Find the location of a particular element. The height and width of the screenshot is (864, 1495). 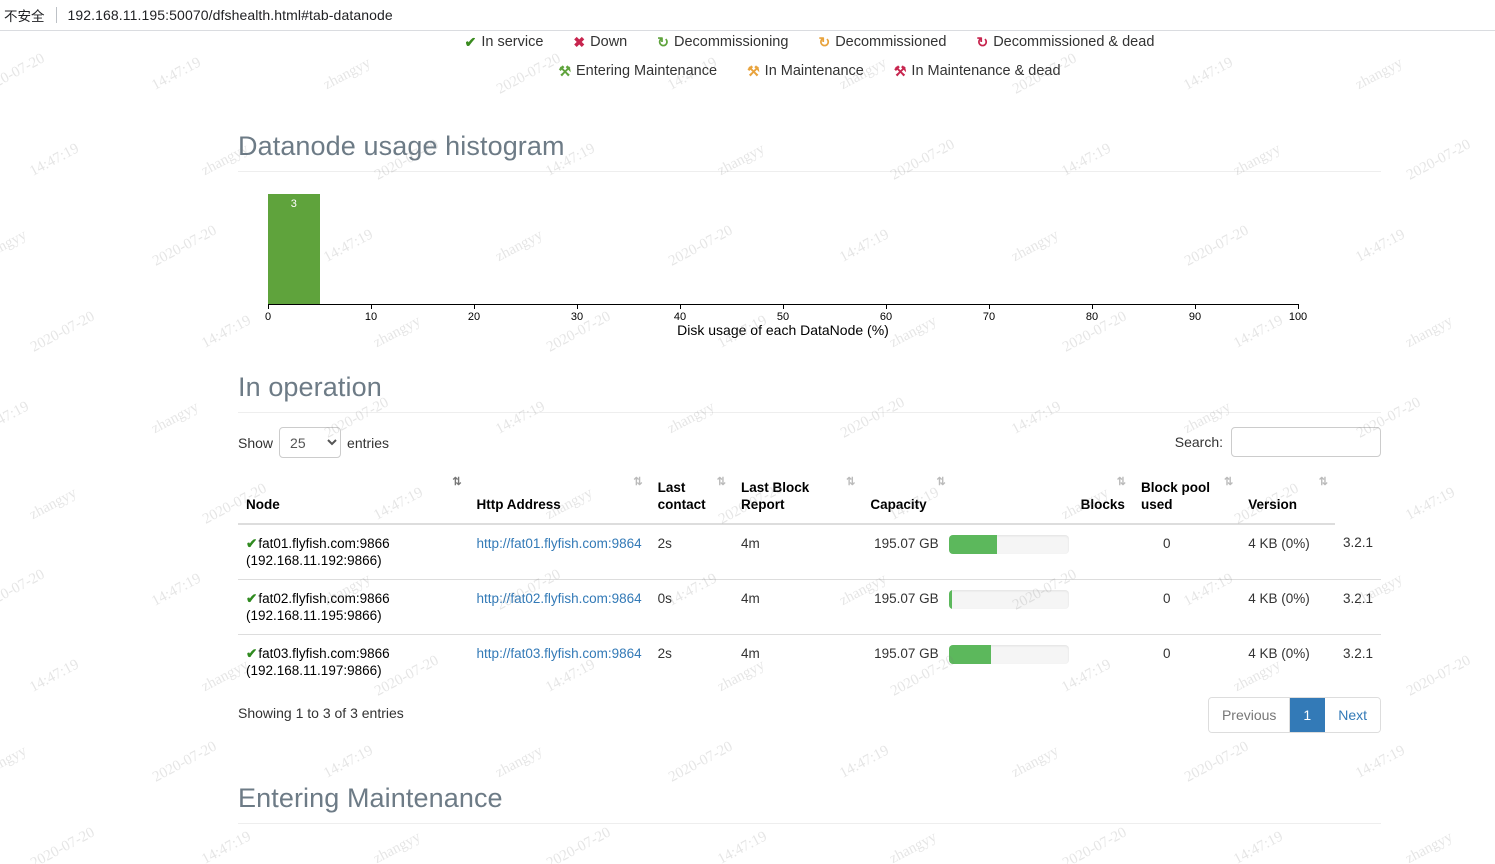

column-label: Node is located at coordinates (263, 504).